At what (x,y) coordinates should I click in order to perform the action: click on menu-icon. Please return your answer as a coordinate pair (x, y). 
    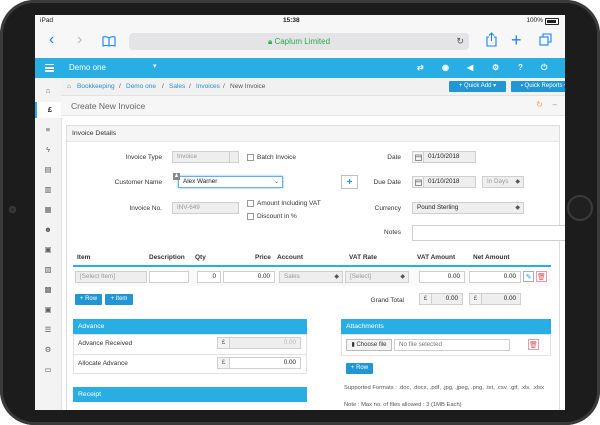
    Looking at the image, I should click on (49, 68).